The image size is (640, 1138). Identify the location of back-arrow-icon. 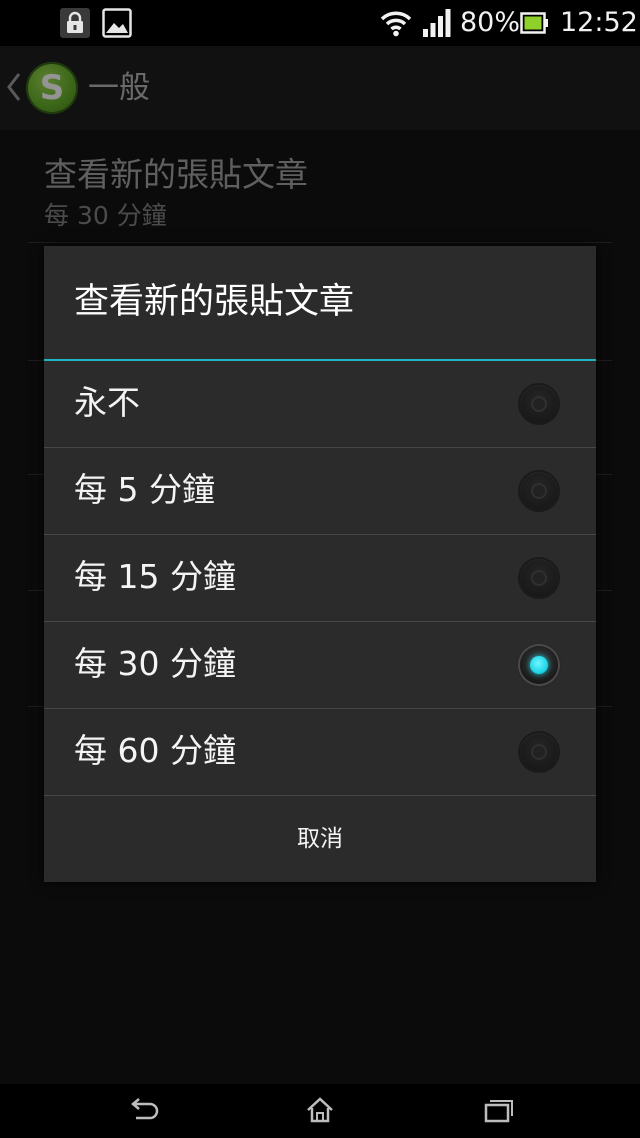
(144, 1111).